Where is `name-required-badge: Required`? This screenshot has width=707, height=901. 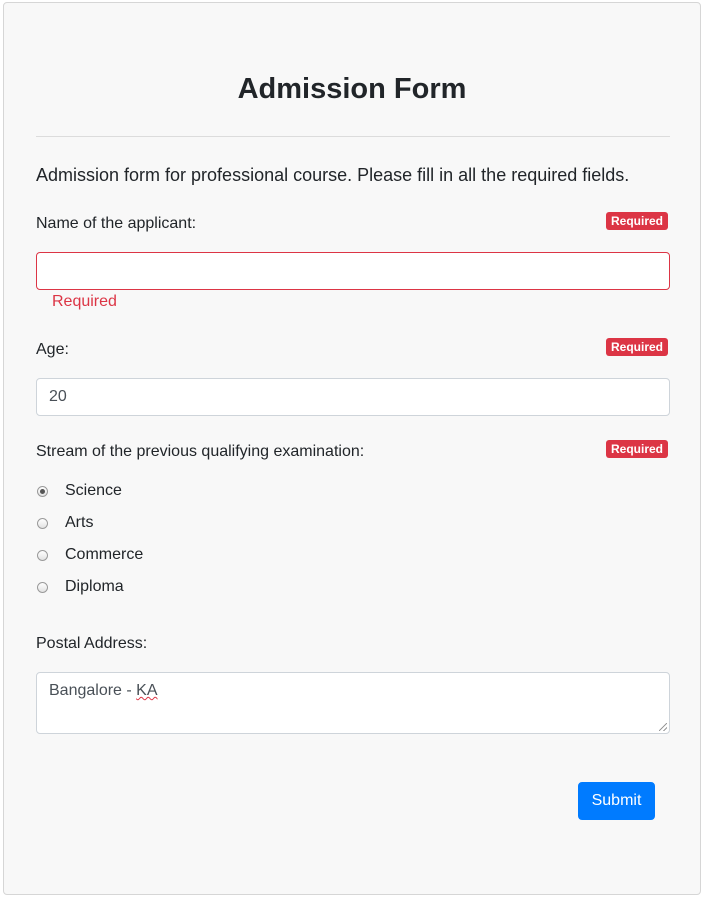
name-required-badge: Required is located at coordinates (636, 221).